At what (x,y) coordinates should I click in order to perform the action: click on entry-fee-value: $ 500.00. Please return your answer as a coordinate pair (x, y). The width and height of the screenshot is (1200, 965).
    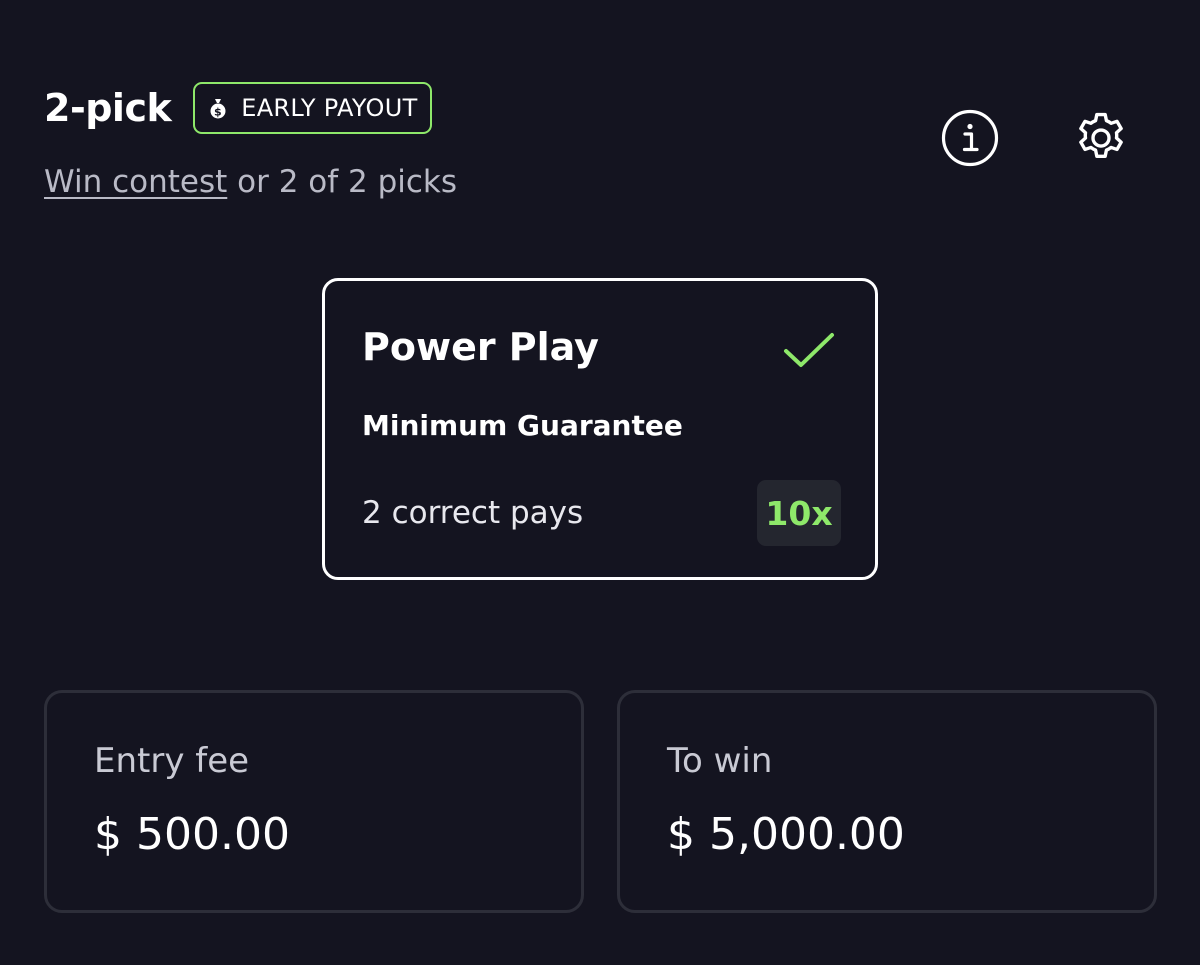
    Looking at the image, I should click on (192, 834).